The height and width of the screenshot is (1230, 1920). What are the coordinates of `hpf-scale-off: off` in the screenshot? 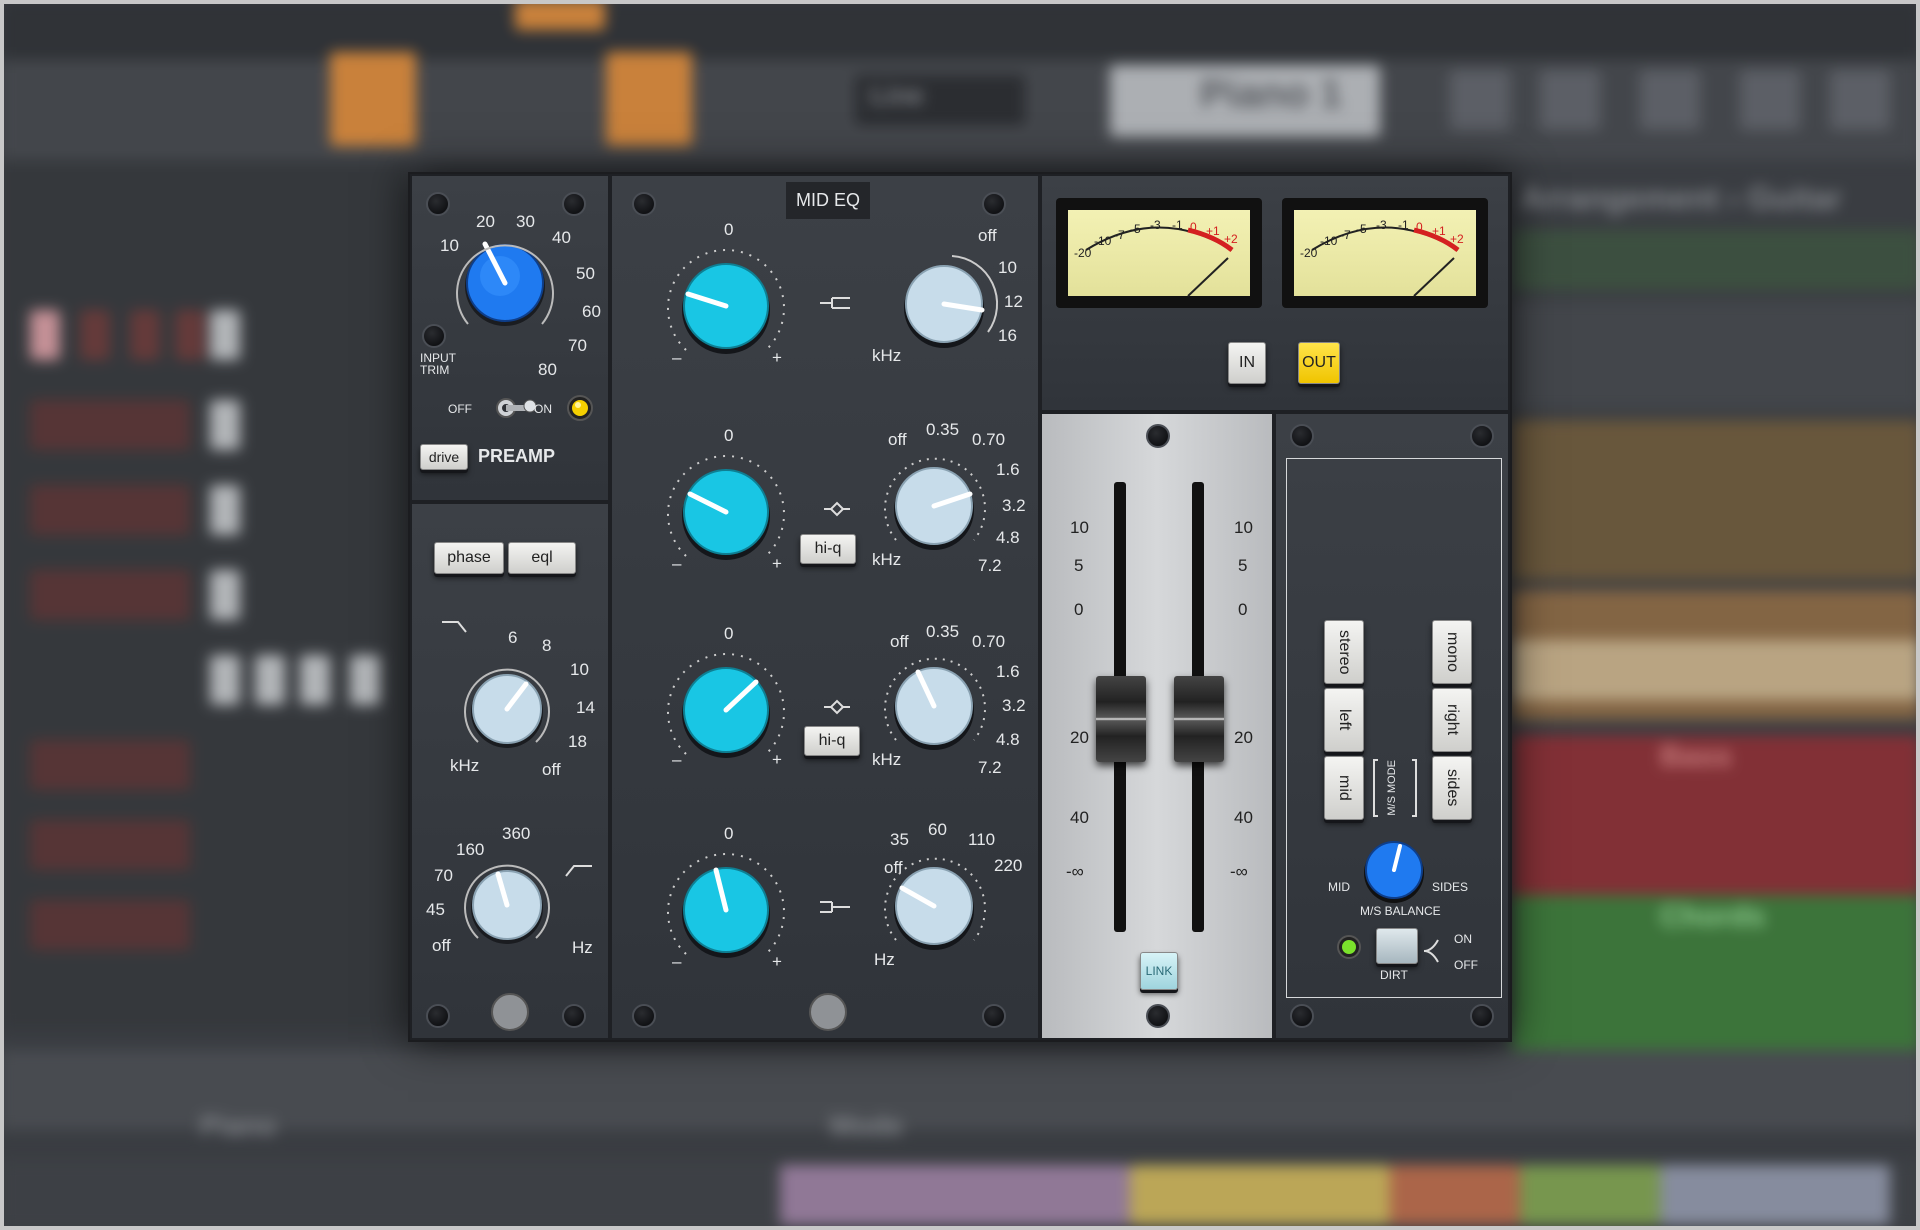 It's located at (441, 945).